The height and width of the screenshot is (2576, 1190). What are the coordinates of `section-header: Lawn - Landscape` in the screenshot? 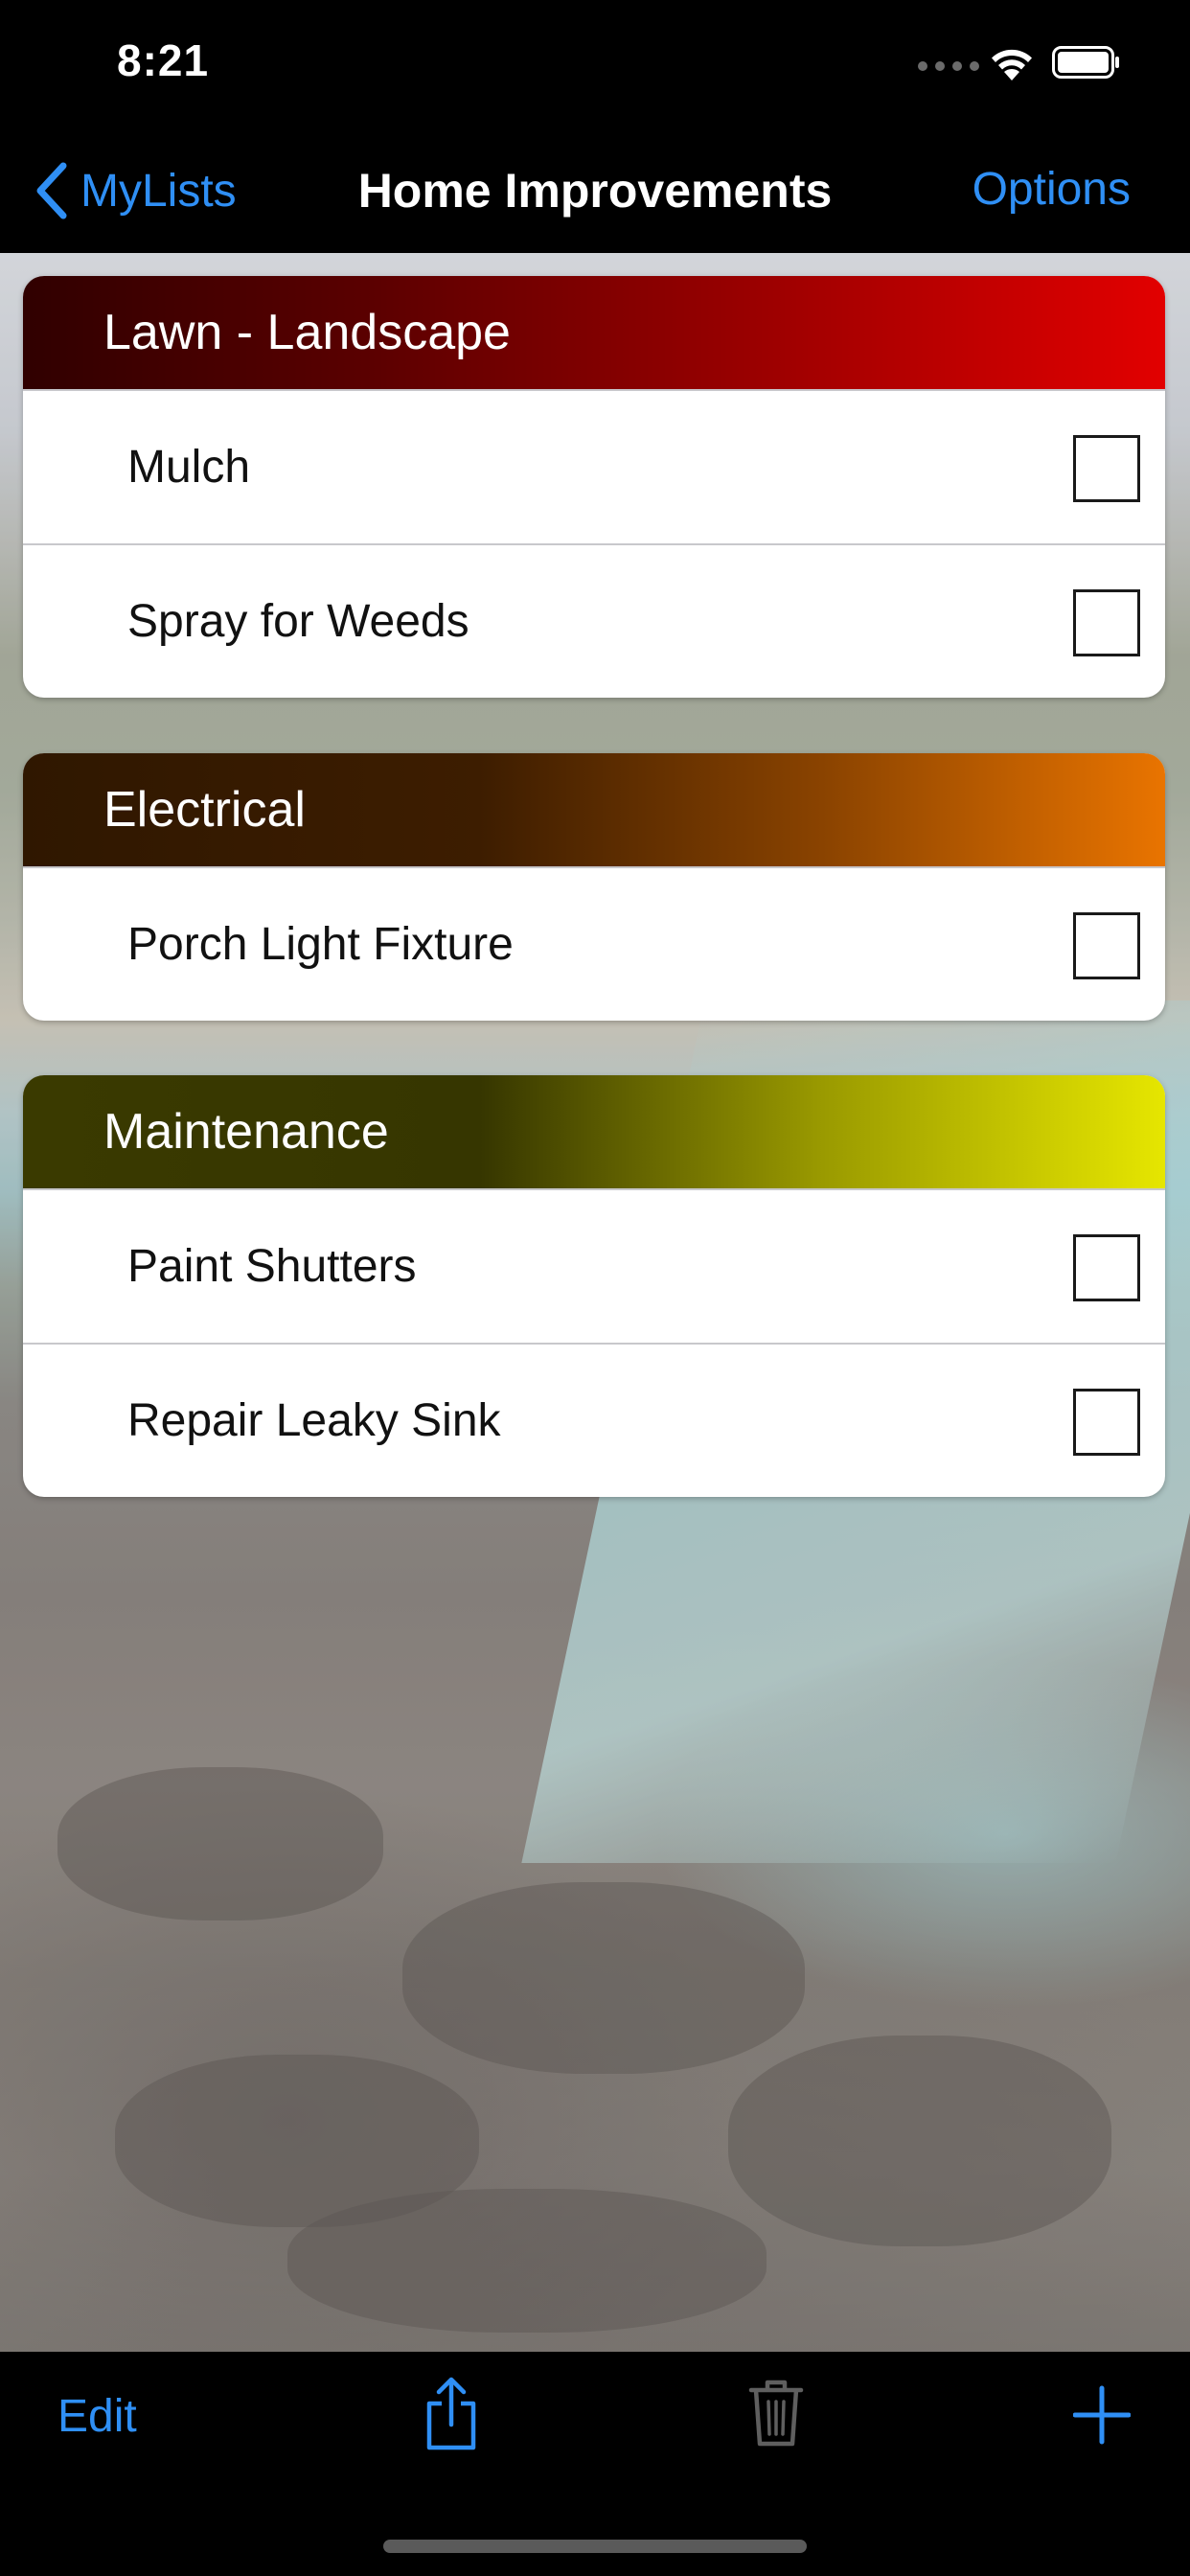 It's located at (594, 332).